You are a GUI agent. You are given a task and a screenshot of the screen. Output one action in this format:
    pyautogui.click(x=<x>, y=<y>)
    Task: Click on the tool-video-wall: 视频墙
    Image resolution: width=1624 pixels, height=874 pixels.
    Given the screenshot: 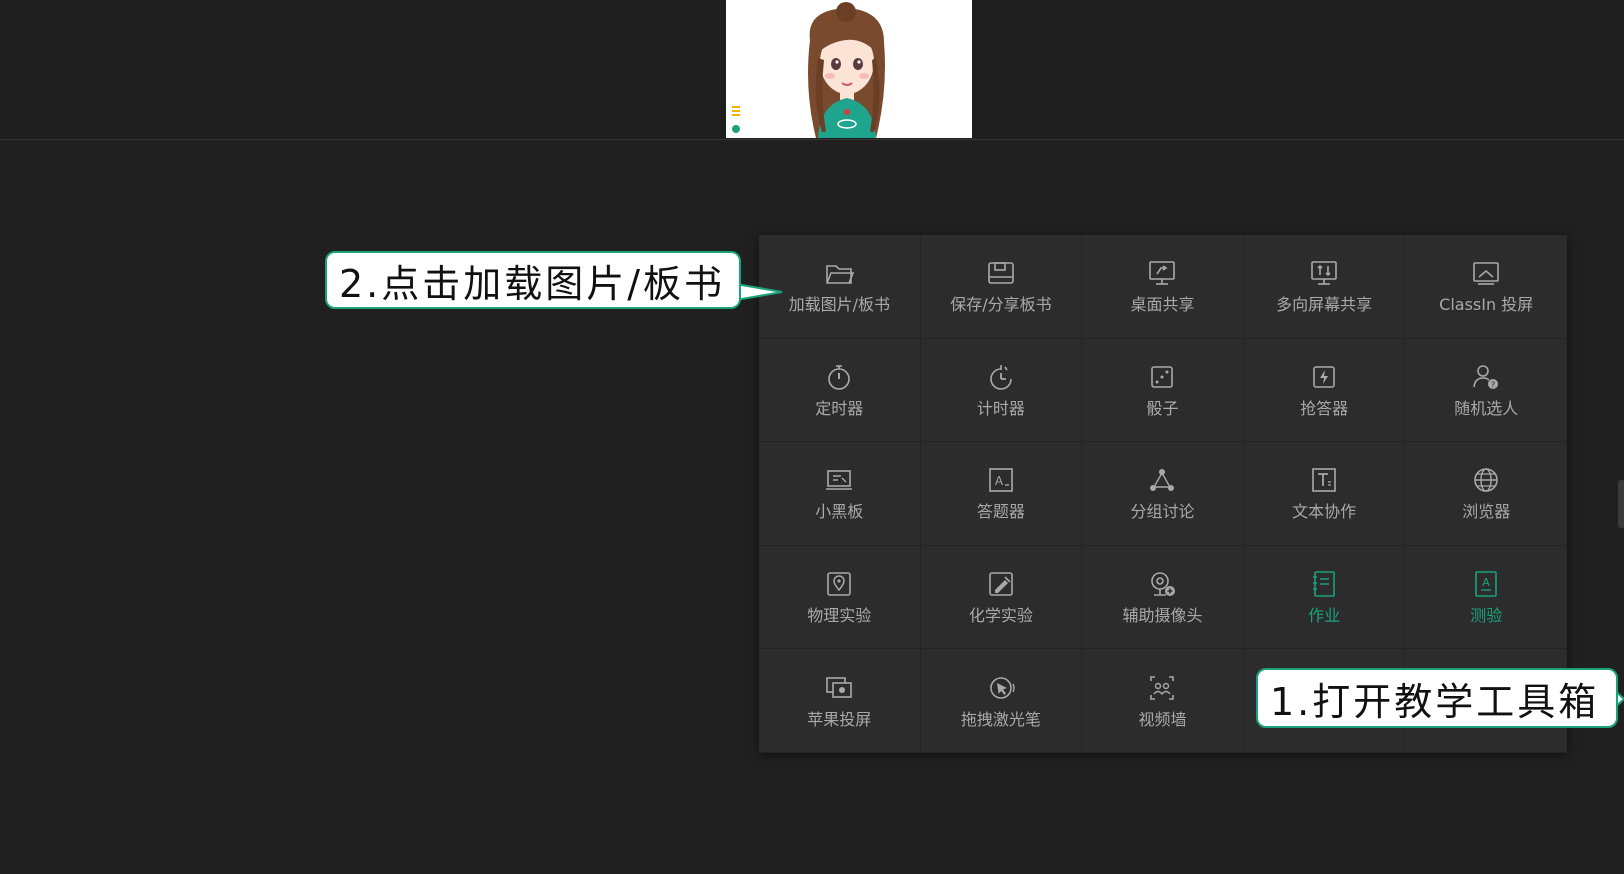 What is the action you would take?
    pyautogui.click(x=1163, y=701)
    